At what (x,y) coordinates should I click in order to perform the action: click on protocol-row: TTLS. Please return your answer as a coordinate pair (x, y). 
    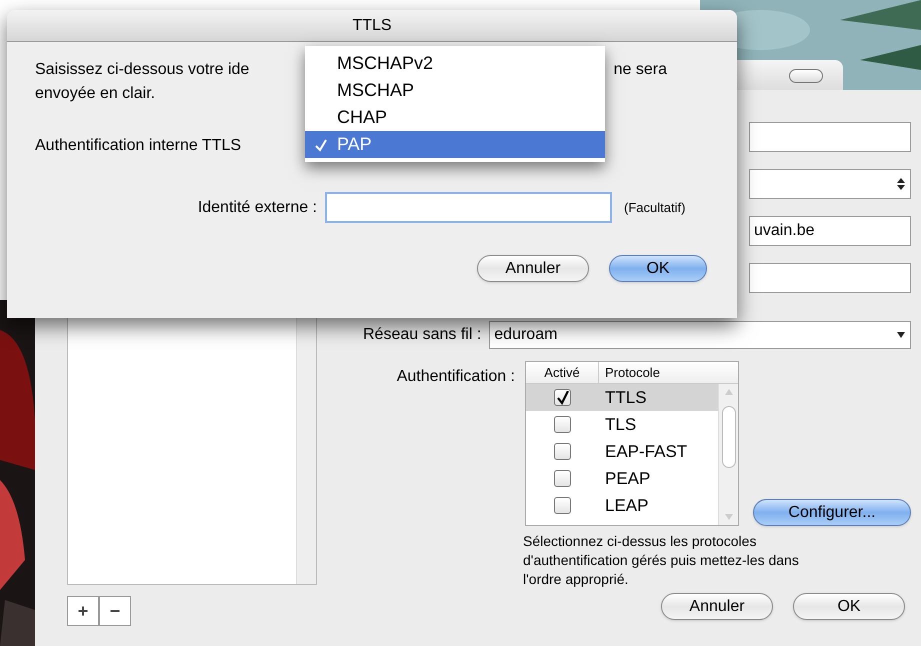
    Looking at the image, I should click on (622, 397).